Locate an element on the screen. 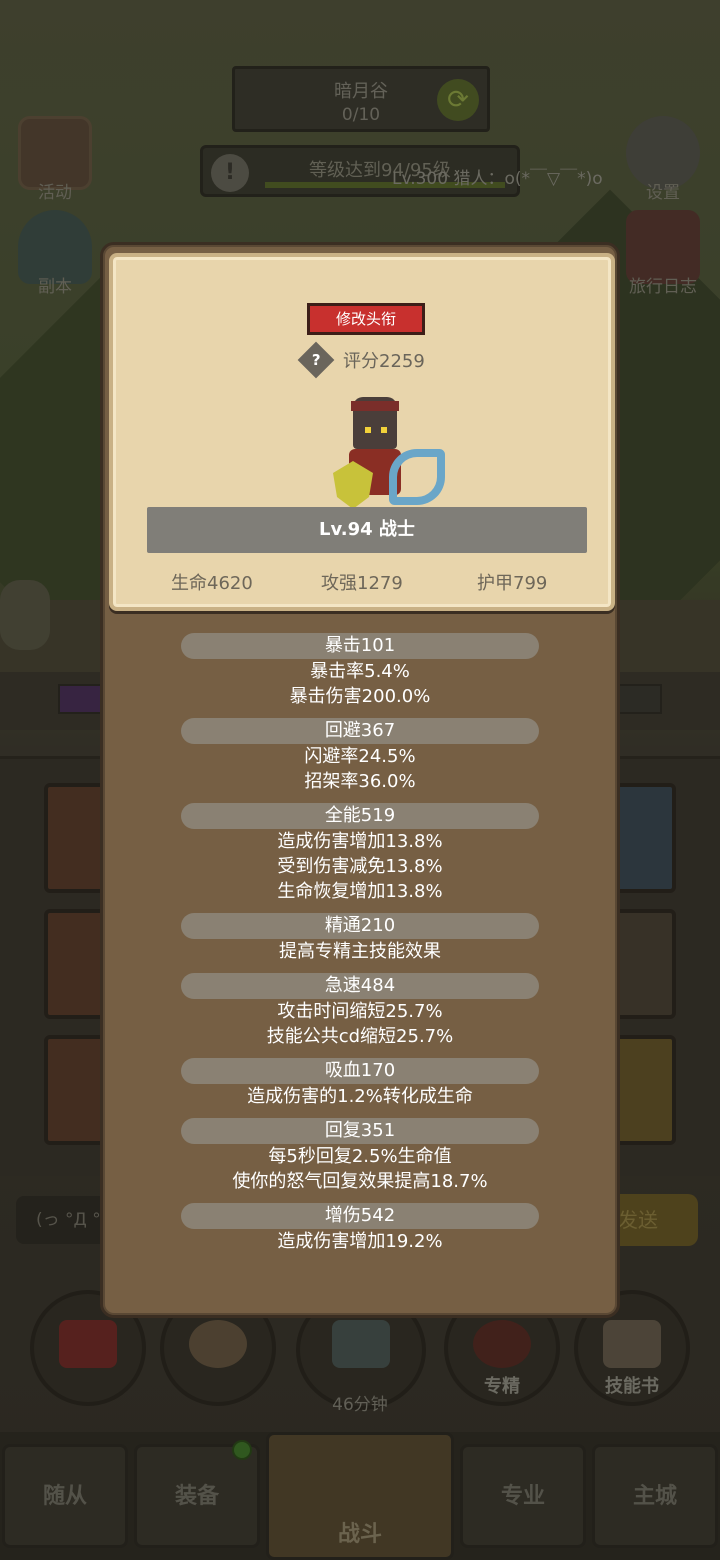  stat-detail-line: 受到伤害减免13.8% is located at coordinates (360, 866).